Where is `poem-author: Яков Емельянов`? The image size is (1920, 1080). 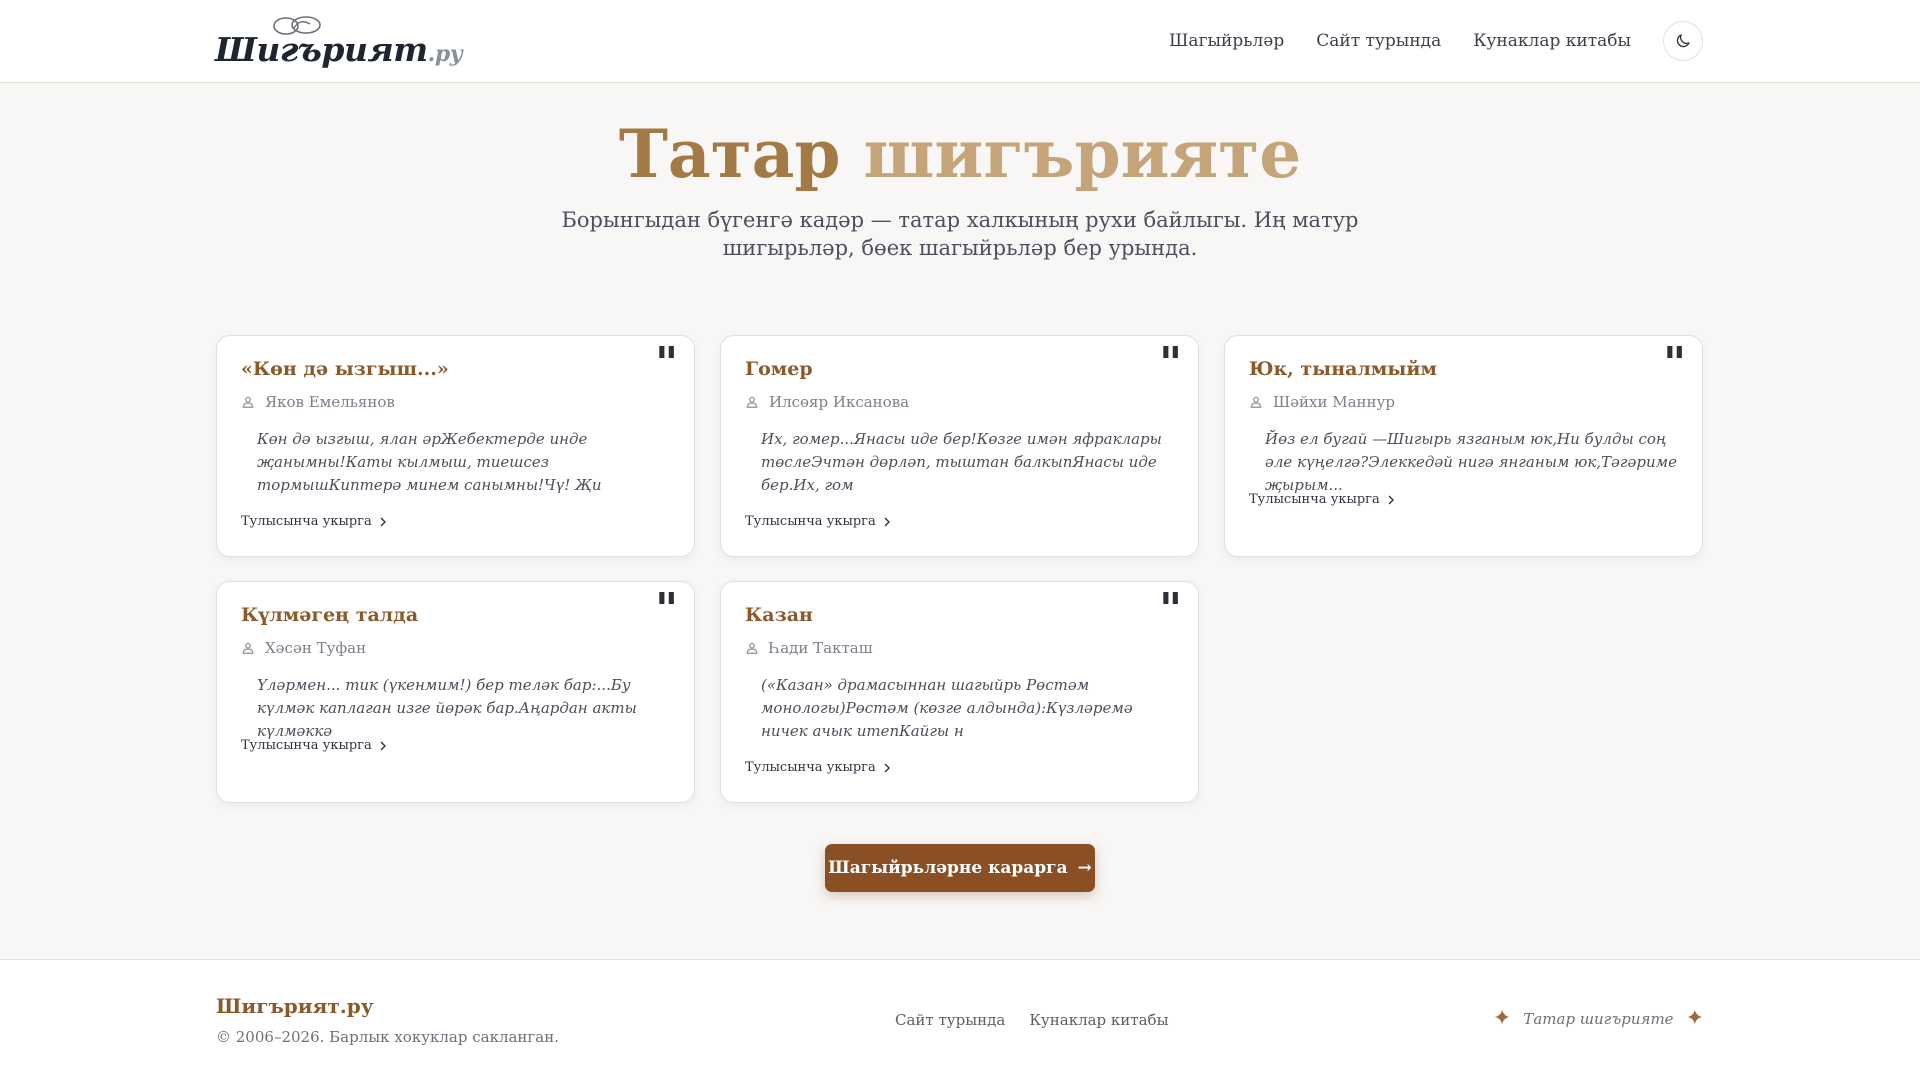
poem-author: Яков Емельянов is located at coordinates (318, 402).